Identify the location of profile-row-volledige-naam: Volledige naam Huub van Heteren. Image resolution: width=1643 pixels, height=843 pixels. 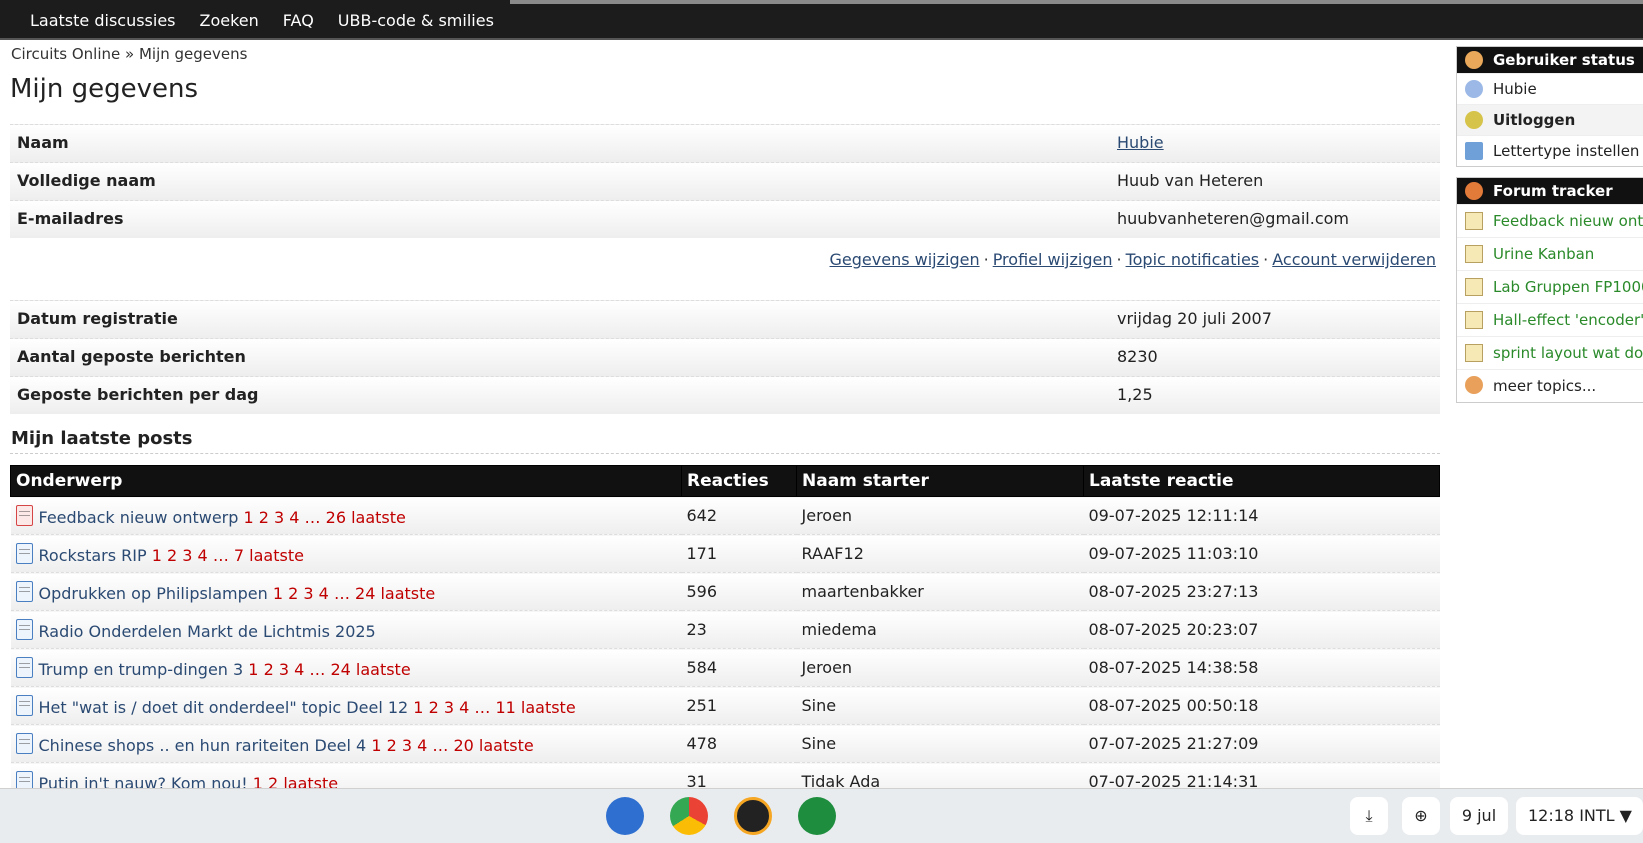
(725, 181).